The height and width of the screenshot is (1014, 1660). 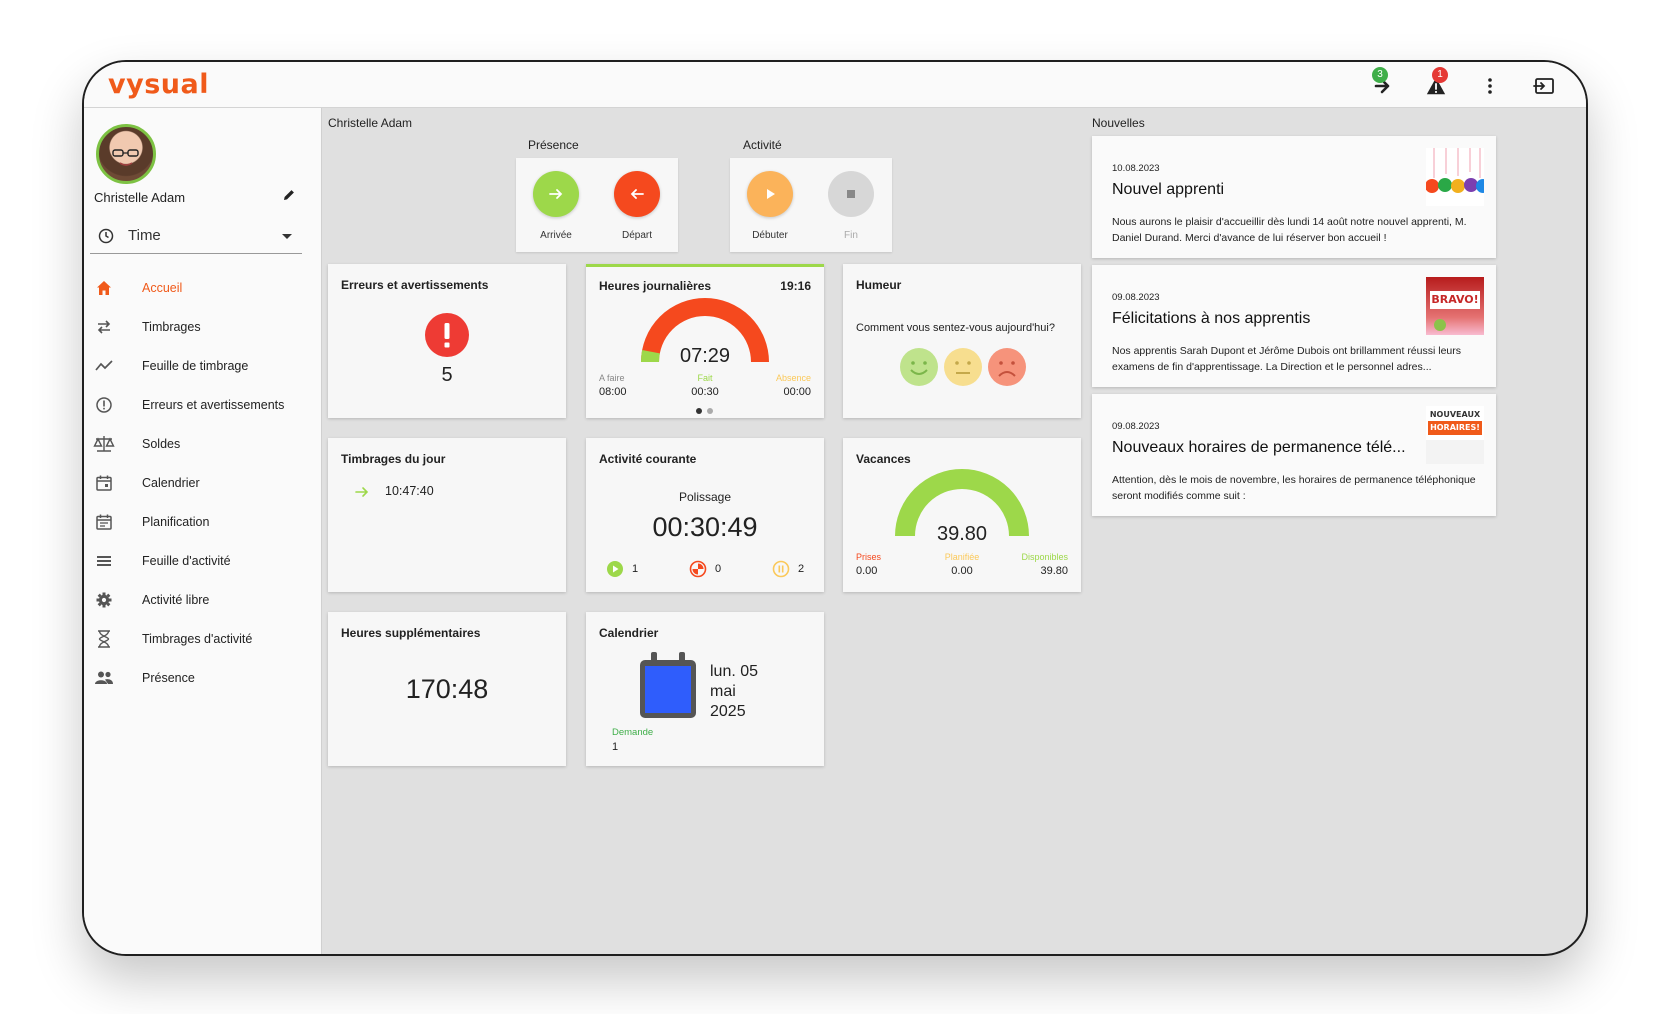 I want to click on errors-card: Erreurs et avertissements 5, so click(x=447, y=341).